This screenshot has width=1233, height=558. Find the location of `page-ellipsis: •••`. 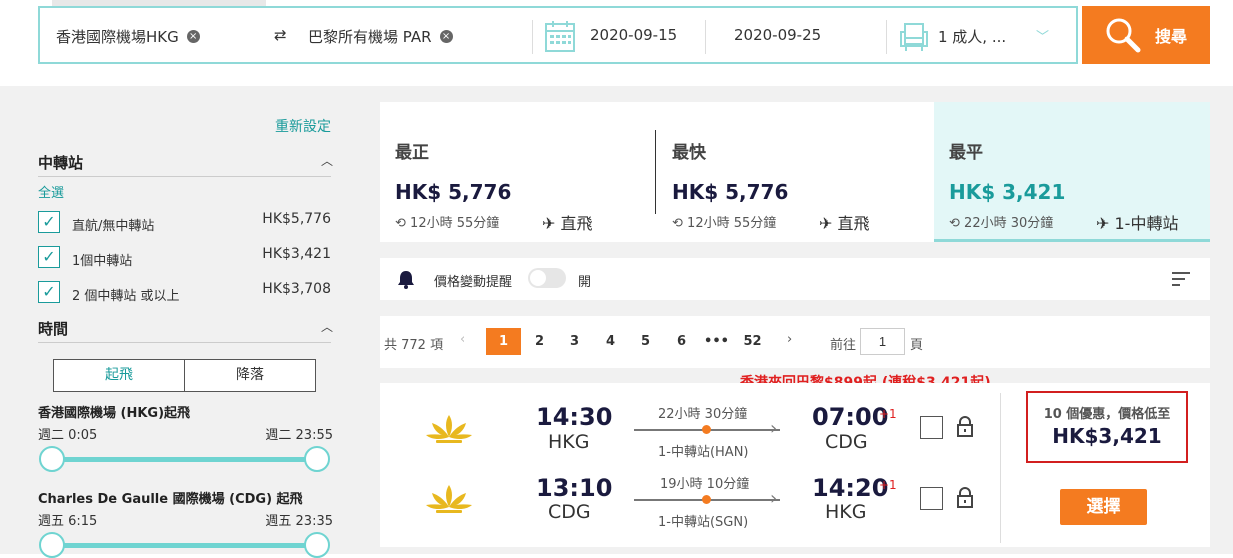

page-ellipsis: ••• is located at coordinates (716, 341).